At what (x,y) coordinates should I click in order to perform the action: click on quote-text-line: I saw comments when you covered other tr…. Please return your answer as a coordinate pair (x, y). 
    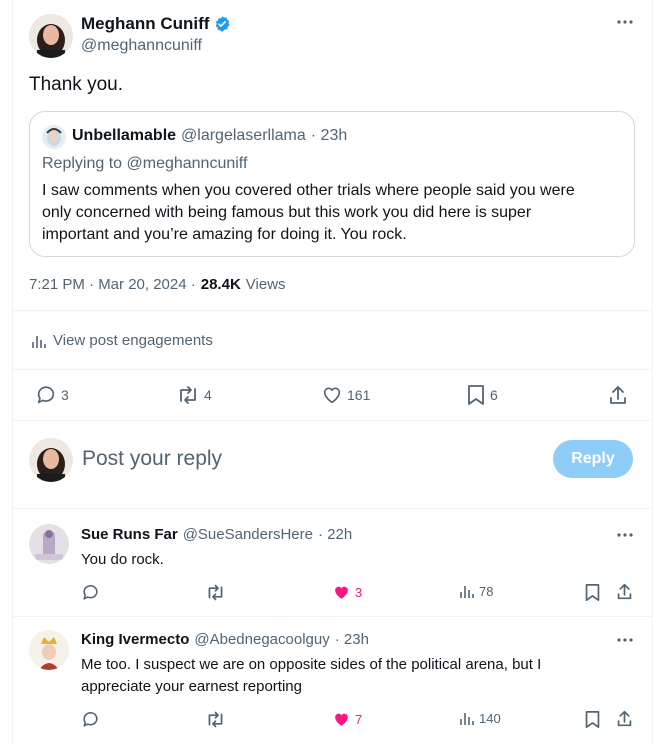
    Looking at the image, I should click on (308, 190).